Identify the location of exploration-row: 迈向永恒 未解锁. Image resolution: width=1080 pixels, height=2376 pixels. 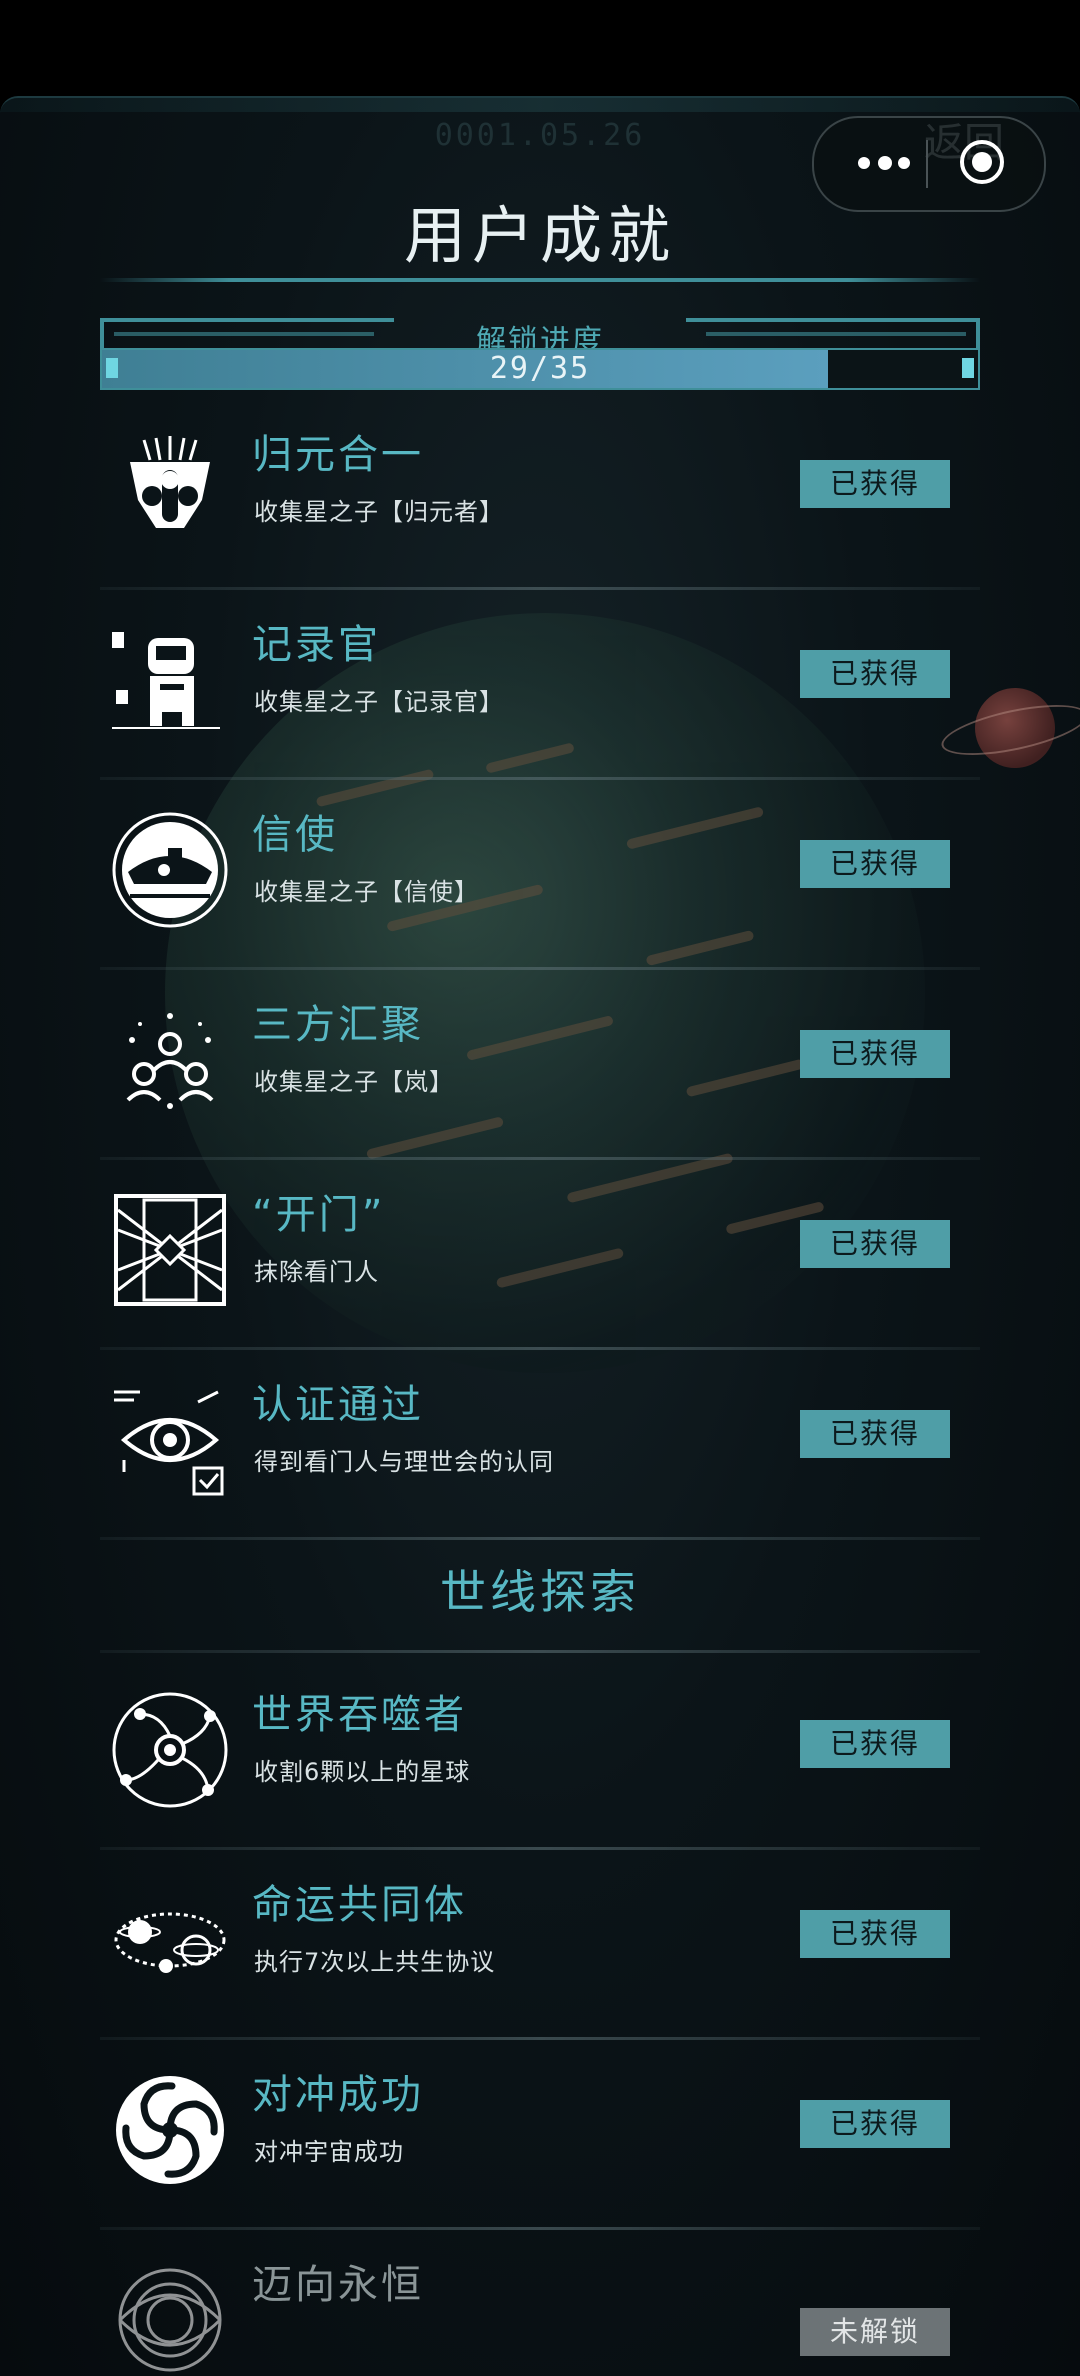
(540, 2303).